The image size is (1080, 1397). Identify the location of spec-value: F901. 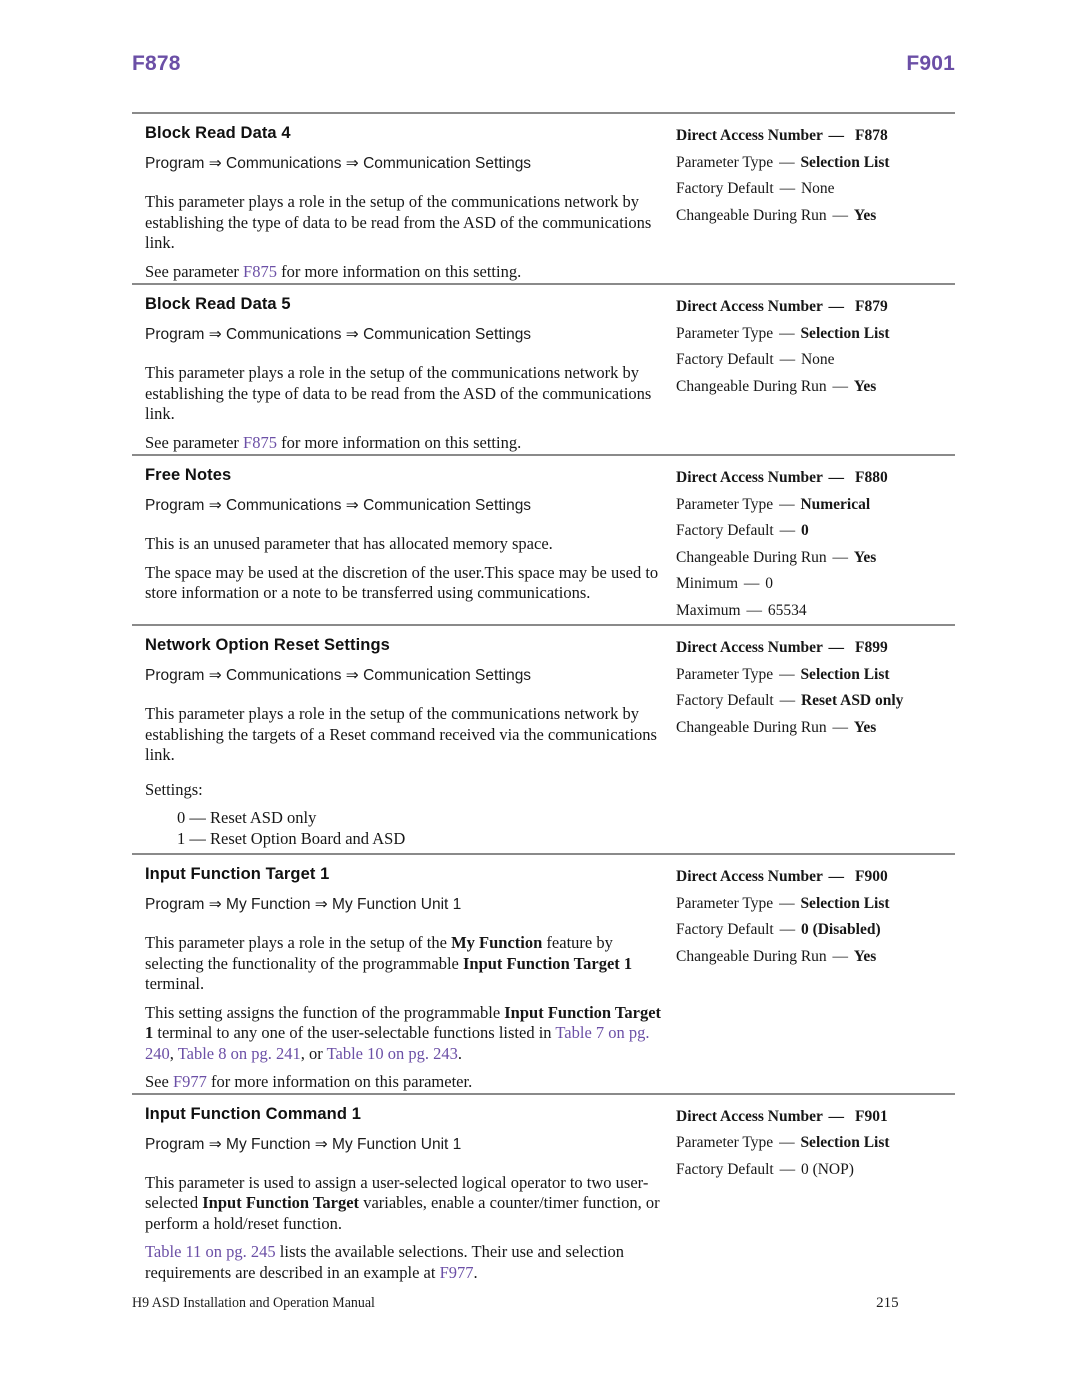
(871, 1116).